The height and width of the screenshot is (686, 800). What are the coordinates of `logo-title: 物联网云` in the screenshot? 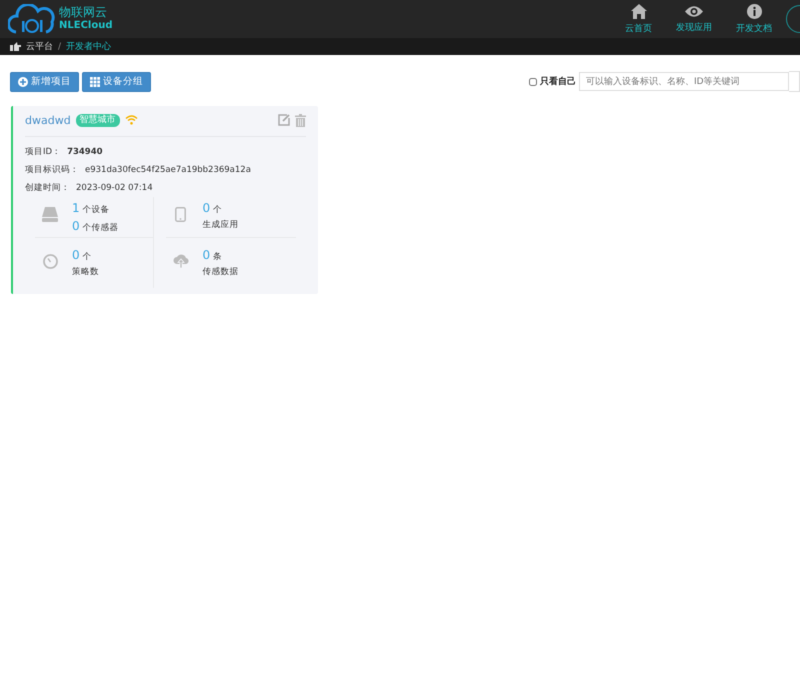 It's located at (83, 12).